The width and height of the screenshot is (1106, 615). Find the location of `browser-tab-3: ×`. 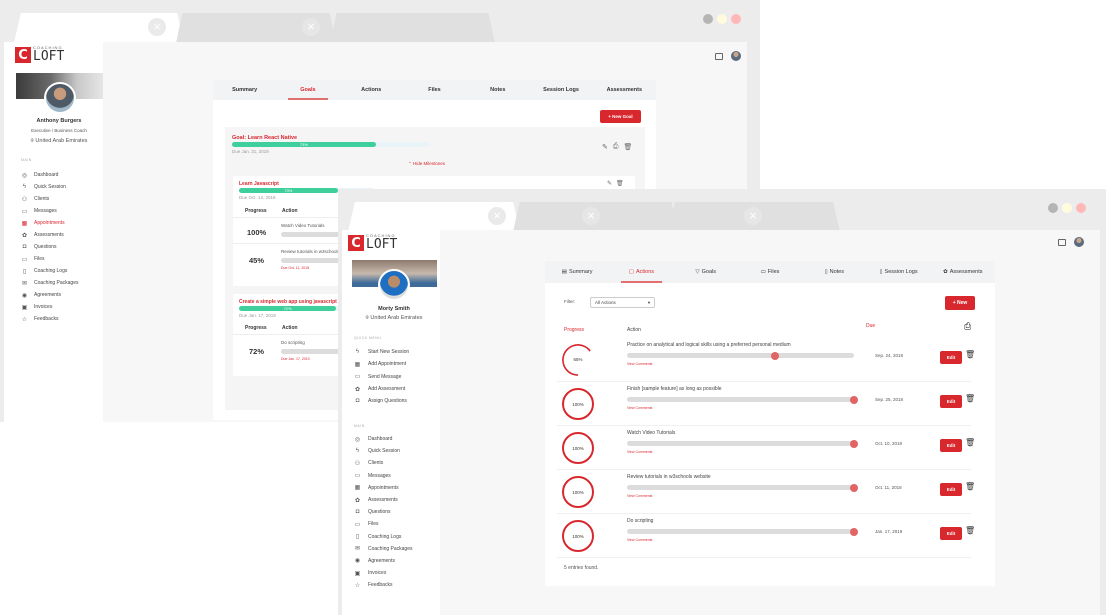

browser-tab-3: × is located at coordinates (754, 217).